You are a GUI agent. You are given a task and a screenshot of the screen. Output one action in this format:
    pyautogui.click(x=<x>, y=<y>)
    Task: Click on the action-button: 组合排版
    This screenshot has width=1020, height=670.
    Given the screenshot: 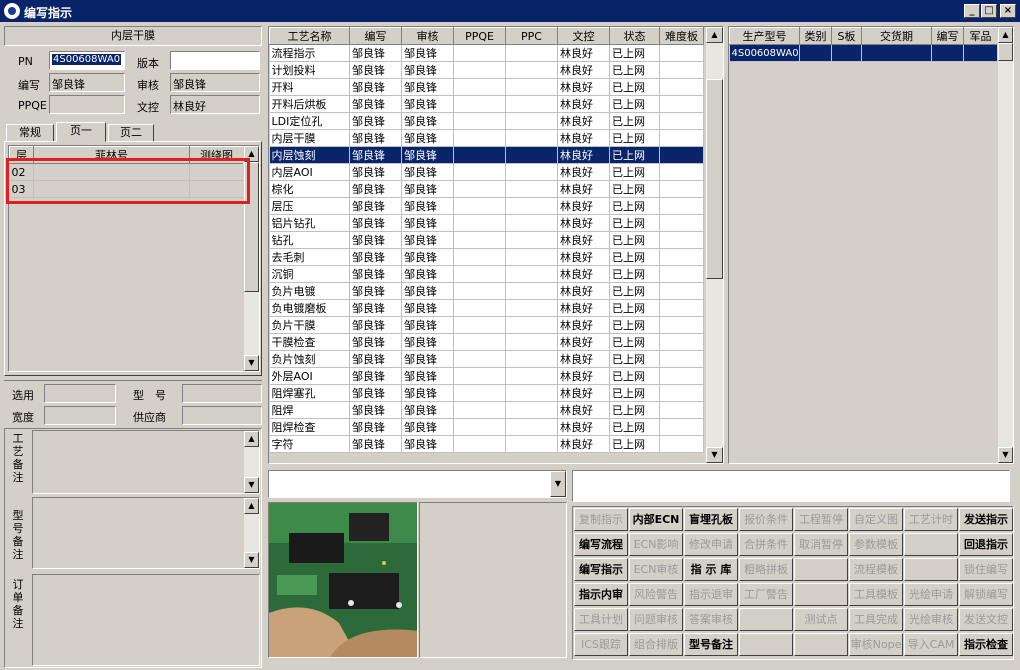 What is the action you would take?
    pyautogui.click(x=656, y=644)
    